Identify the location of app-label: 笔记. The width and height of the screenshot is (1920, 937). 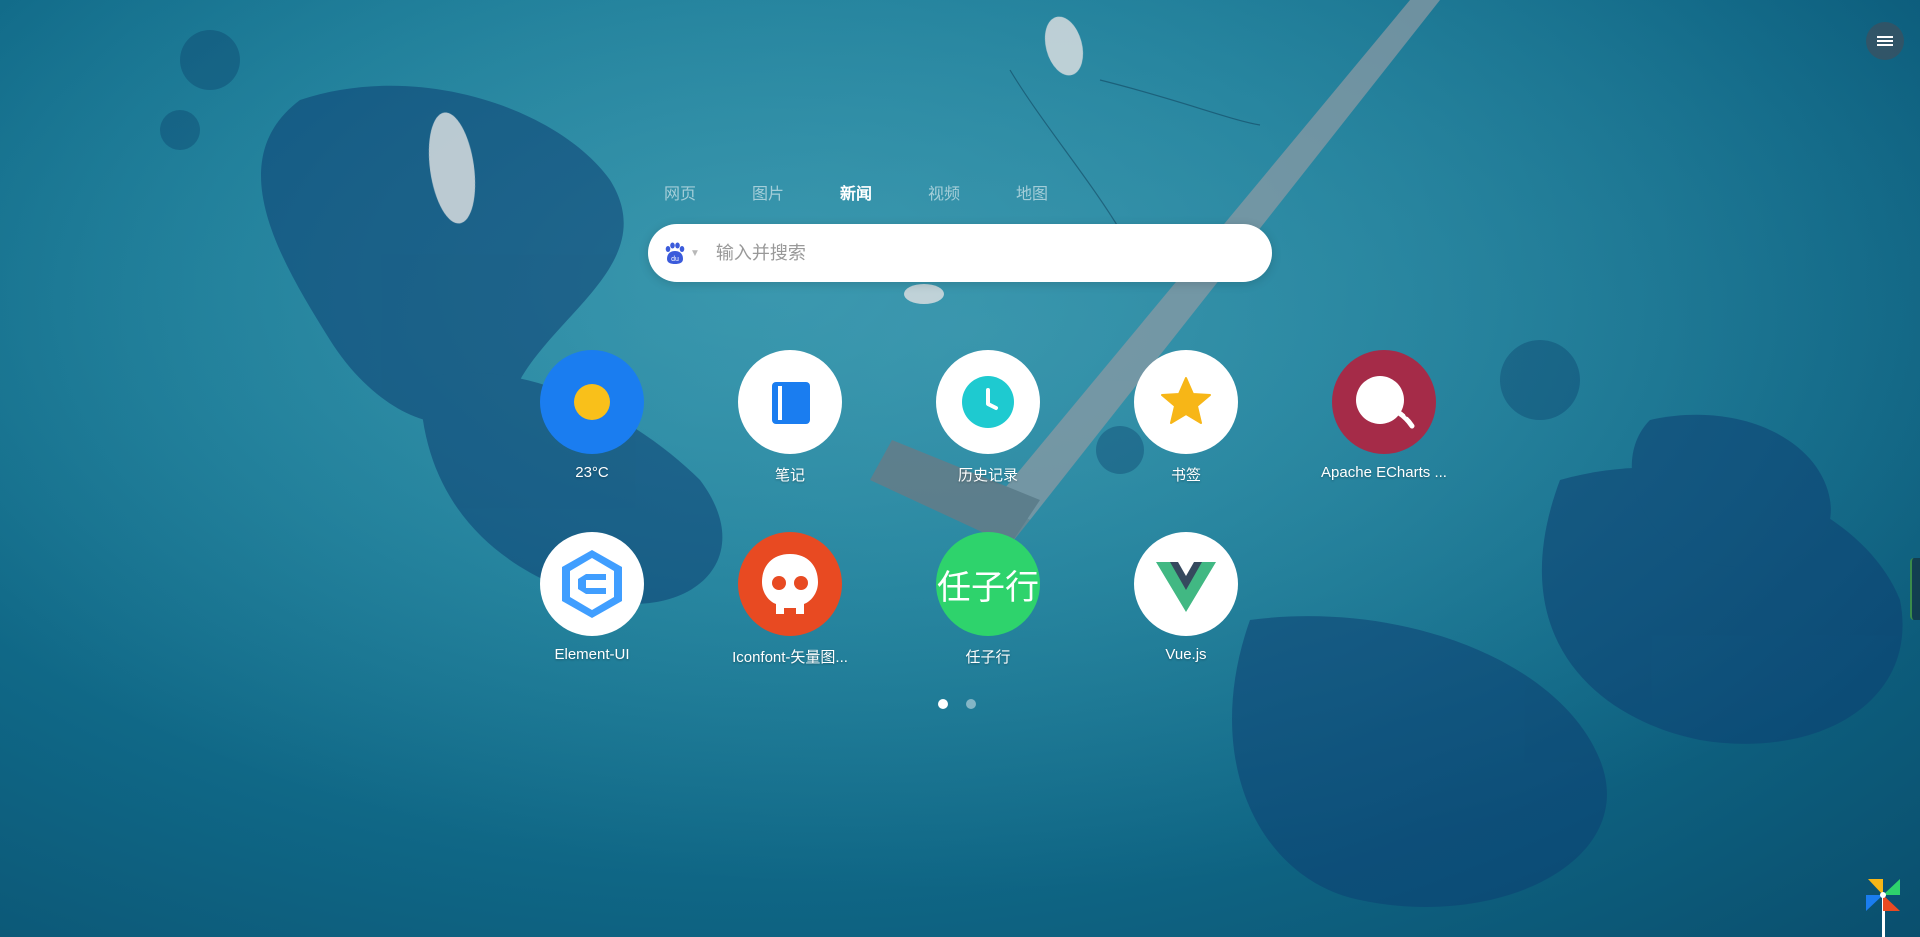
(789, 475).